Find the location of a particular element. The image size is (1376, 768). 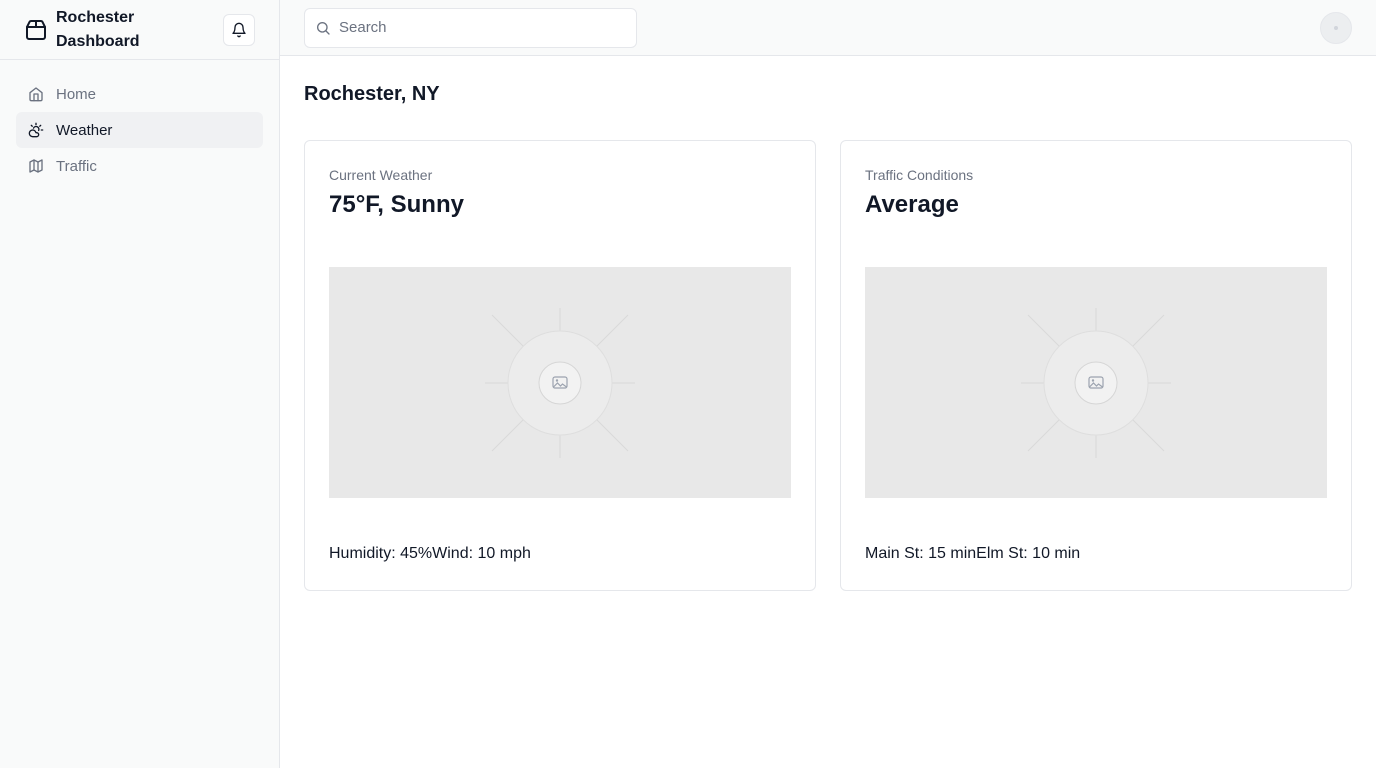

user-avatar-button is located at coordinates (1336, 28).